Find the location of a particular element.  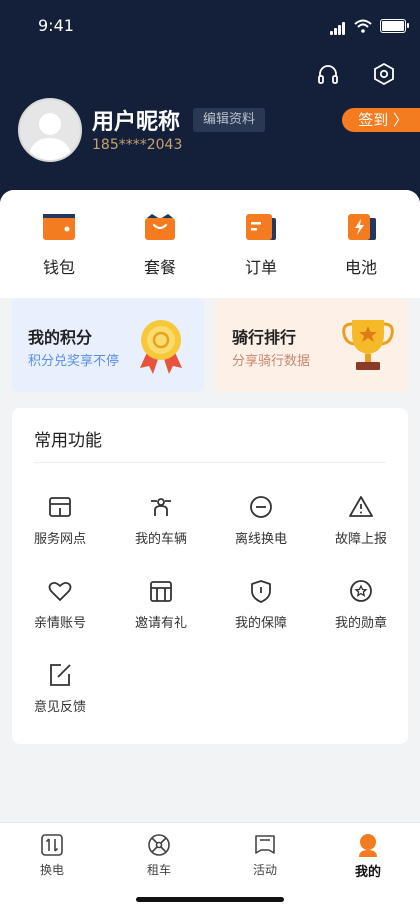

features-title: 常用功能 is located at coordinates (68, 441).